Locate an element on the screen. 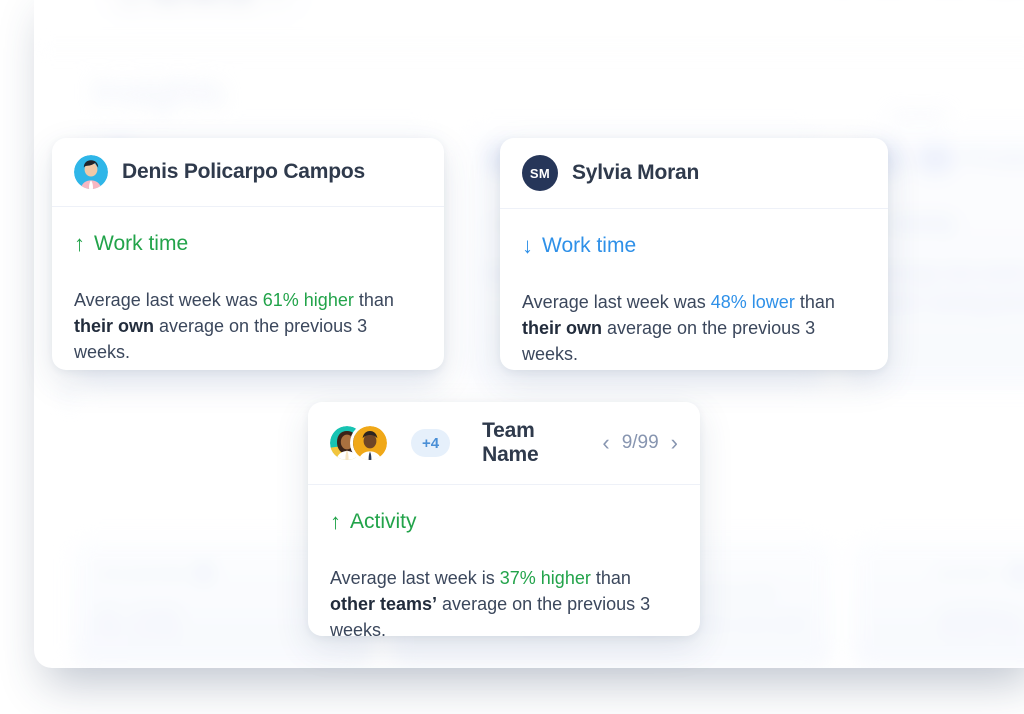 The height and width of the screenshot is (714, 1024). pagination: ‹ 9/99 › is located at coordinates (640, 443).